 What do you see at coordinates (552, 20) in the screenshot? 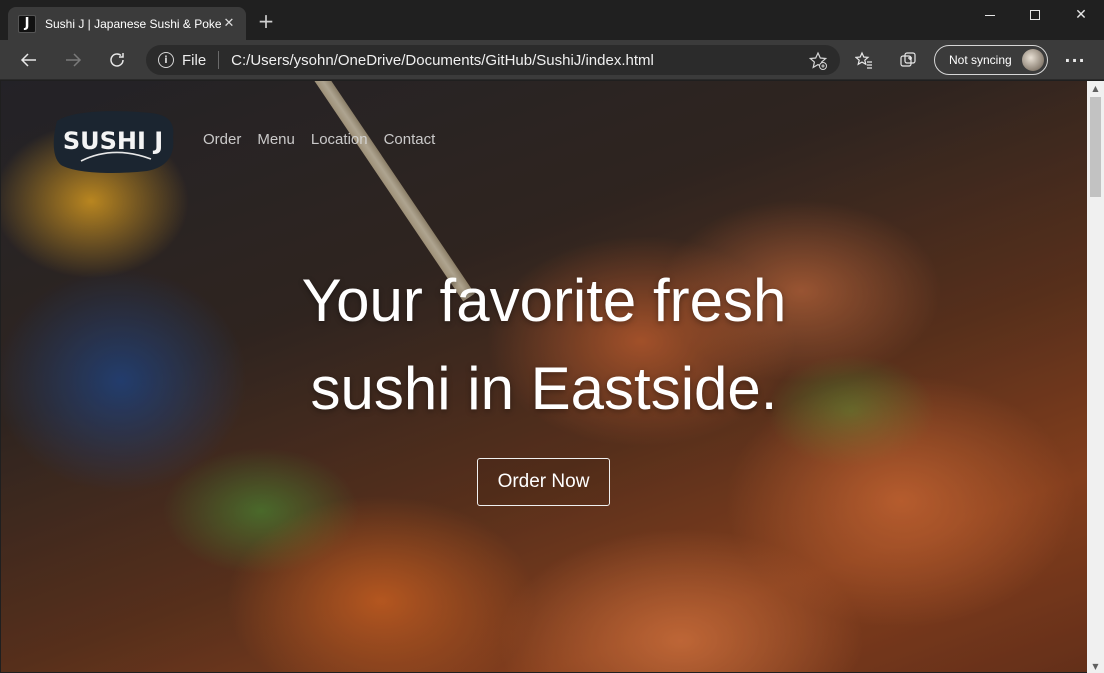
I see `title-bar: J Sushi J | Japanese Sushi & Poke ✕ + ✕` at bounding box center [552, 20].